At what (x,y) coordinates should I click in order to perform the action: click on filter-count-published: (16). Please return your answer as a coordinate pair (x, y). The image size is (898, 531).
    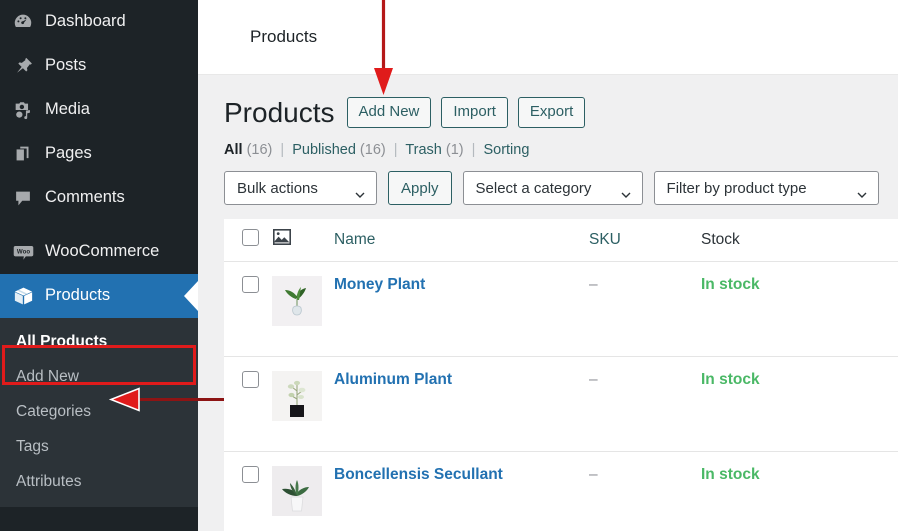
    Looking at the image, I should click on (372, 150).